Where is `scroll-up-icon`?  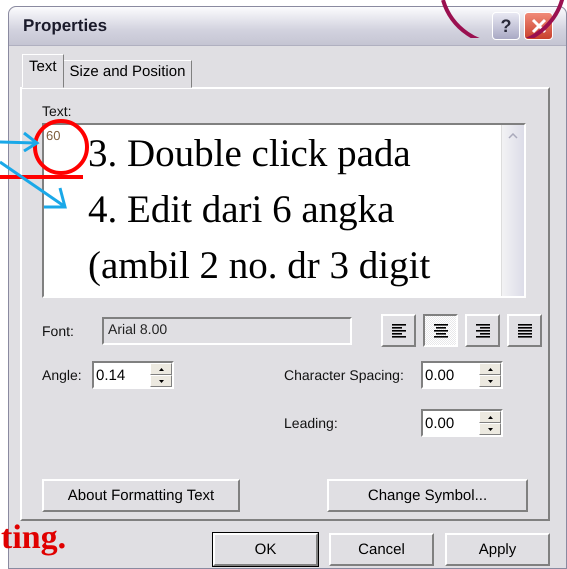
scroll-up-icon is located at coordinates (513, 136).